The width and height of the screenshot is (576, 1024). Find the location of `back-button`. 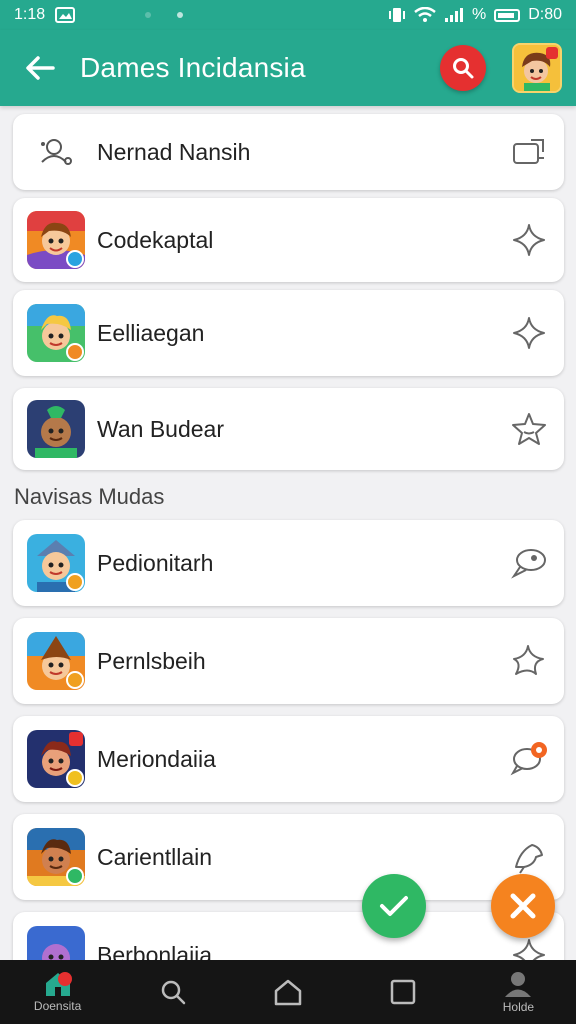

back-button is located at coordinates (40, 68).